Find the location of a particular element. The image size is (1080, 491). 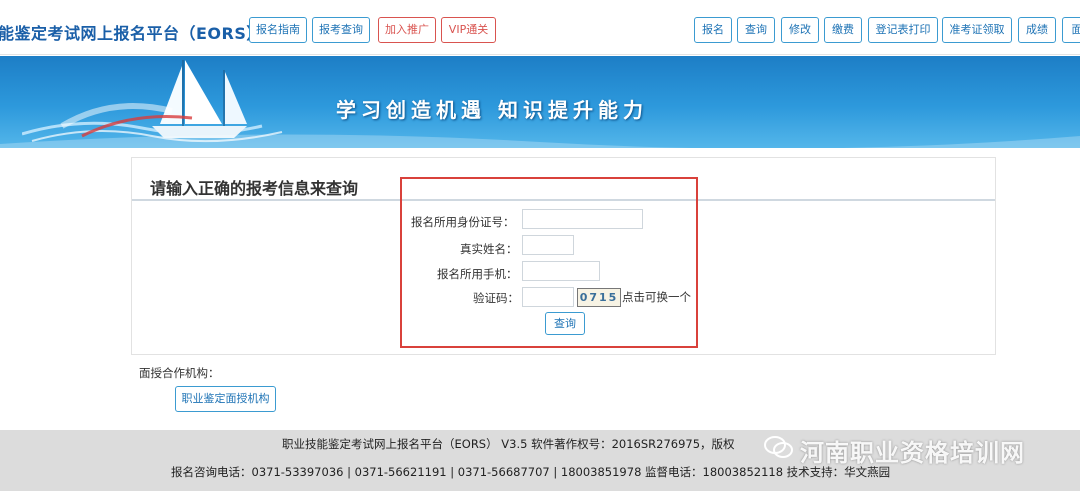

id-number-input is located at coordinates (582, 219).